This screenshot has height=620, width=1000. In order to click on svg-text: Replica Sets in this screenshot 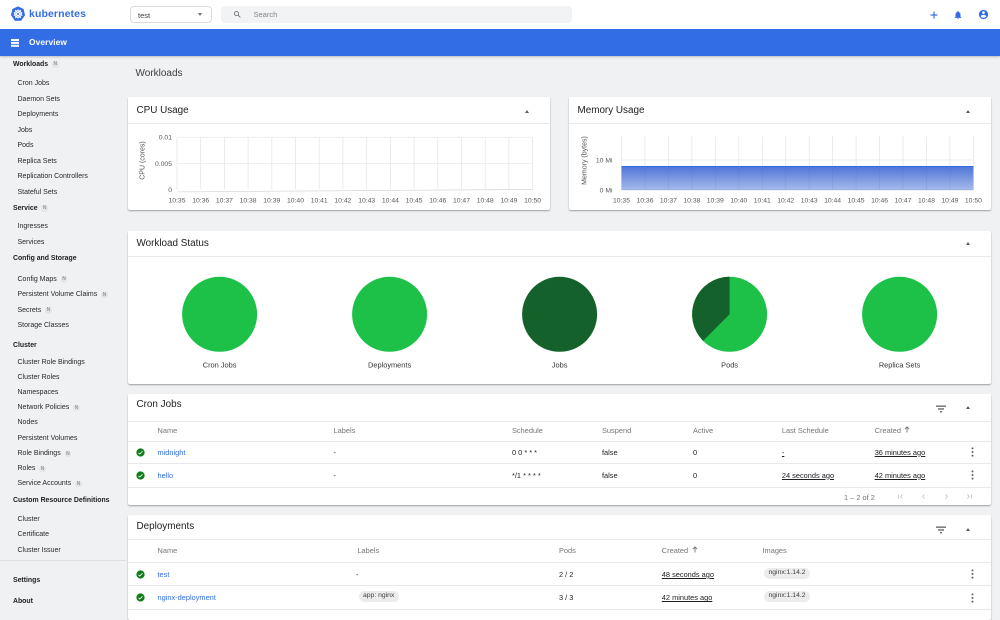, I will do `click(900, 364)`.